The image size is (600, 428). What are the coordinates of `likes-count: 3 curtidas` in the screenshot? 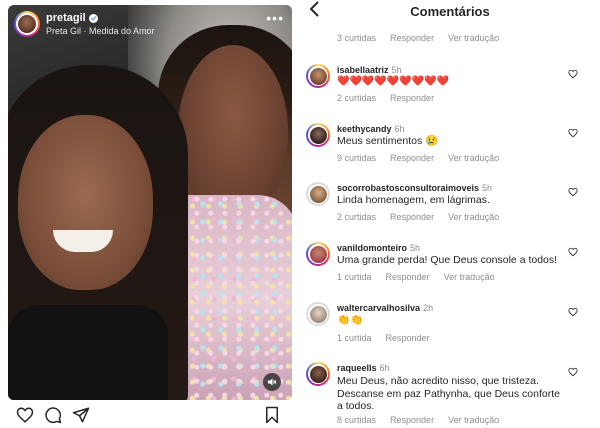 It's located at (356, 38).